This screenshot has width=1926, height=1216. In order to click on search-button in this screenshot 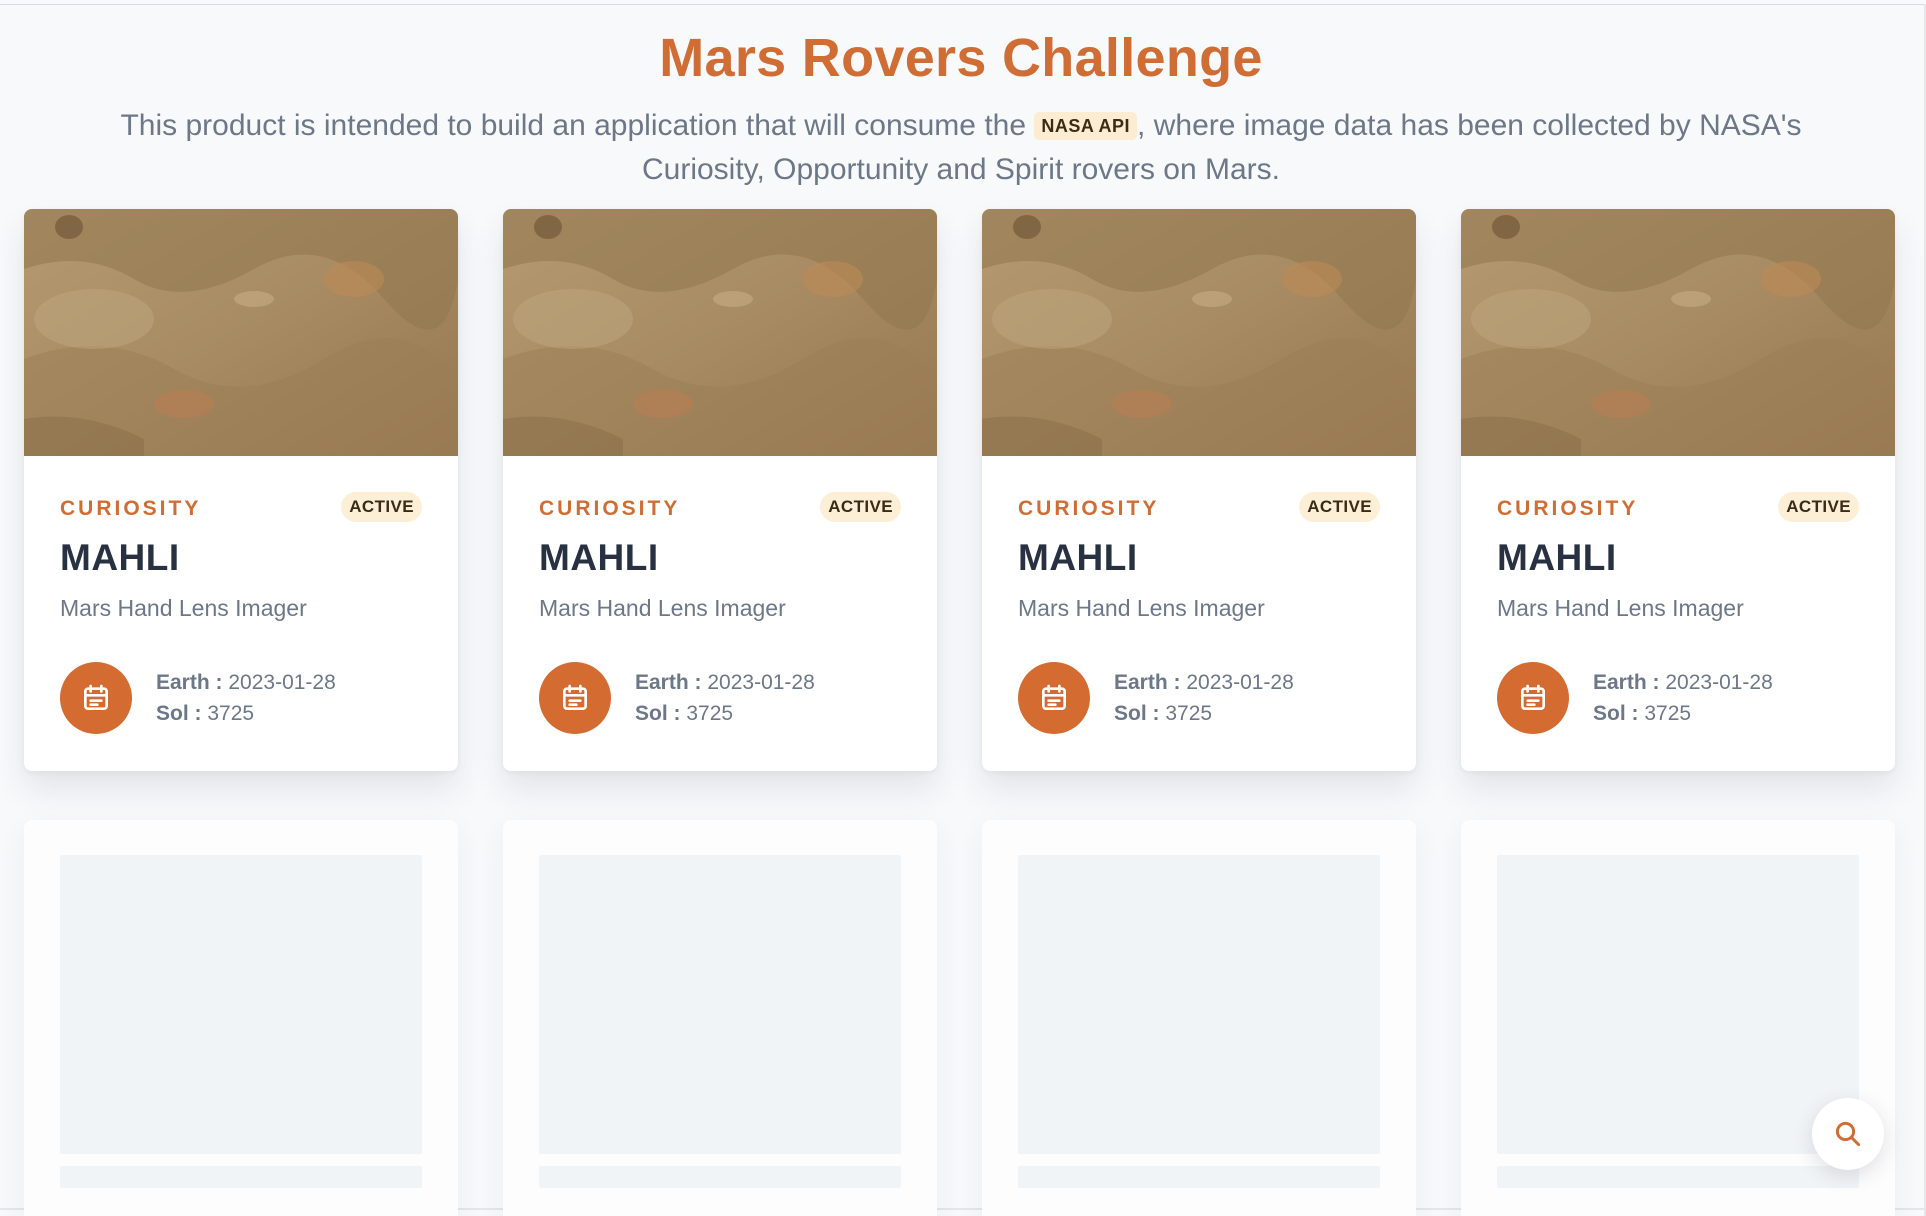, I will do `click(1848, 1134)`.